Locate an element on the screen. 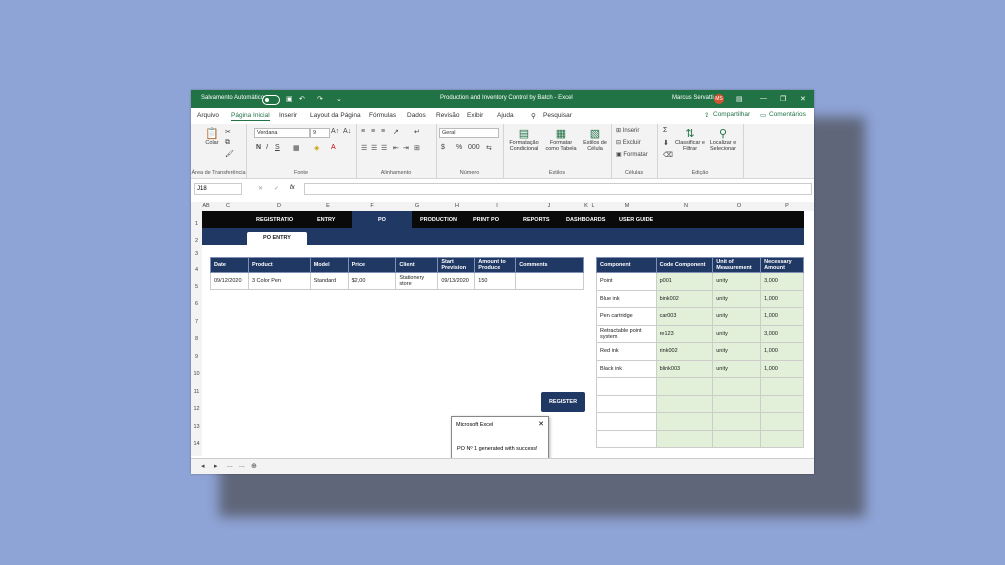 This screenshot has height=565, width=1005. cell-component: Retractable point system is located at coordinates (626, 333).